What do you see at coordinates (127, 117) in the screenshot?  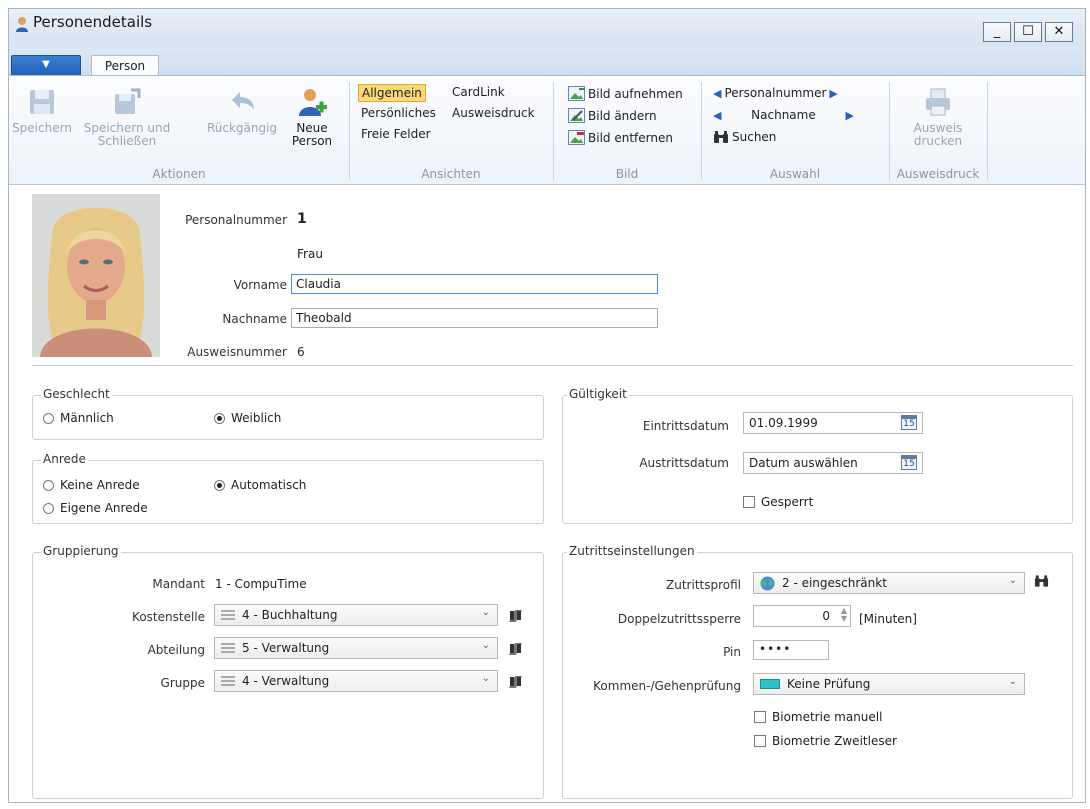 I see `save-and-close-button: Speichern und Schließen` at bounding box center [127, 117].